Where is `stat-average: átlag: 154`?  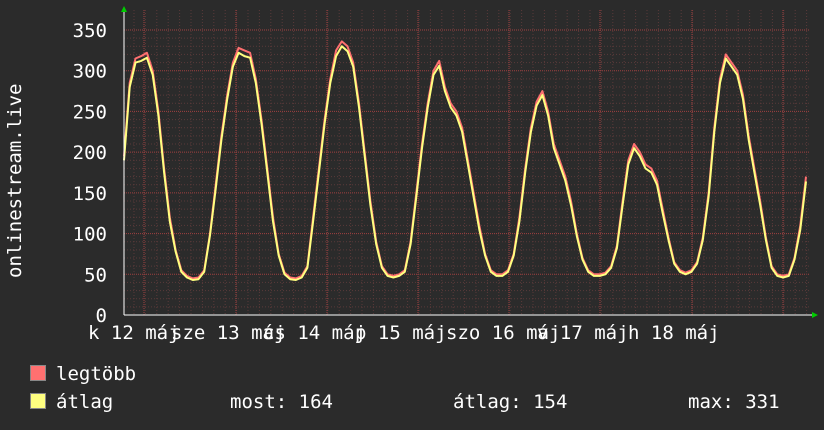
stat-average: átlag: 154 is located at coordinates (510, 402).